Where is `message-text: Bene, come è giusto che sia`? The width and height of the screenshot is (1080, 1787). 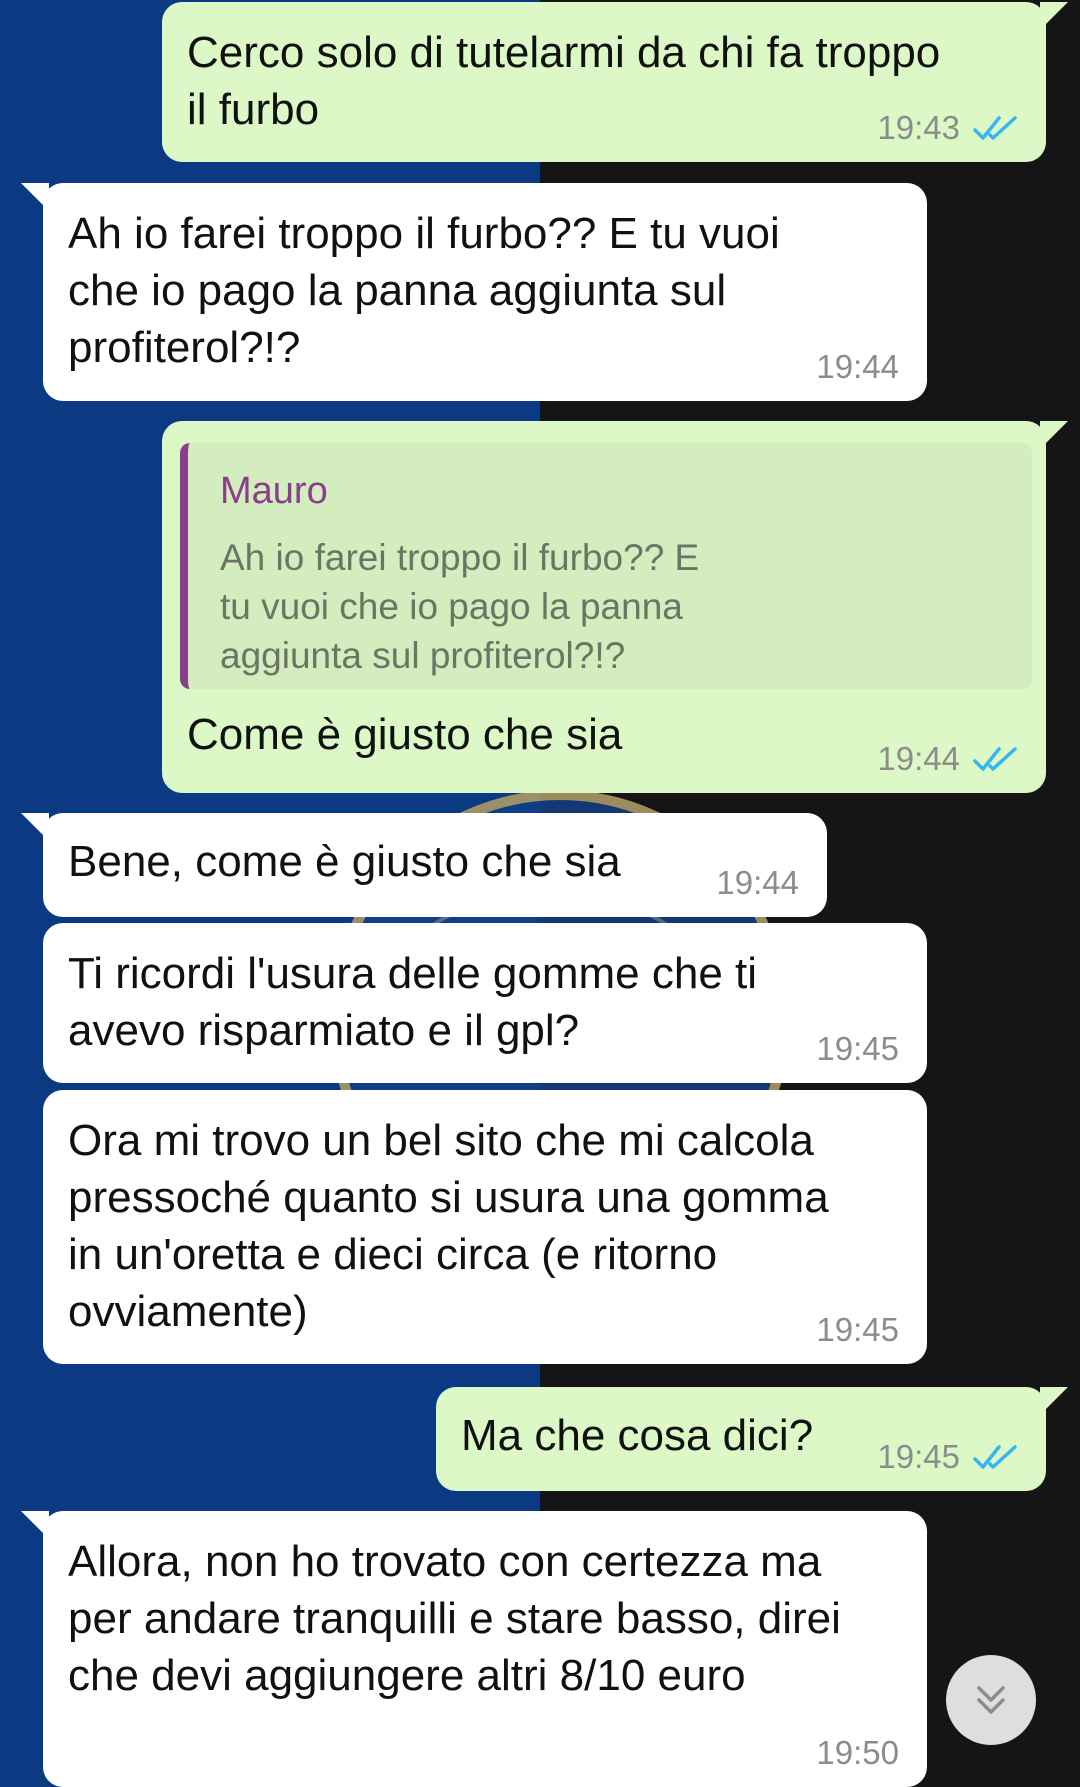 message-text: Bene, come è giusto che sia is located at coordinates (344, 861).